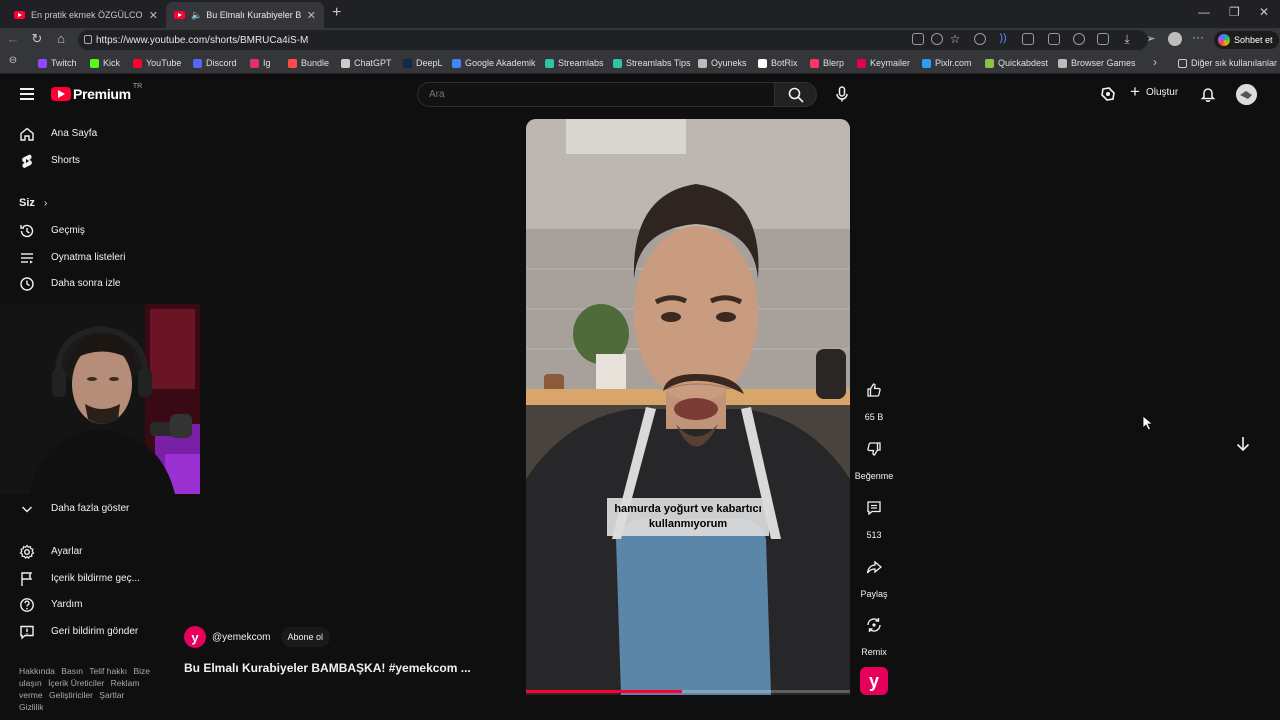 This screenshot has height=720, width=1280. What do you see at coordinates (1198, 37) in the screenshot?
I see `more-menu-icon: ···` at bounding box center [1198, 37].